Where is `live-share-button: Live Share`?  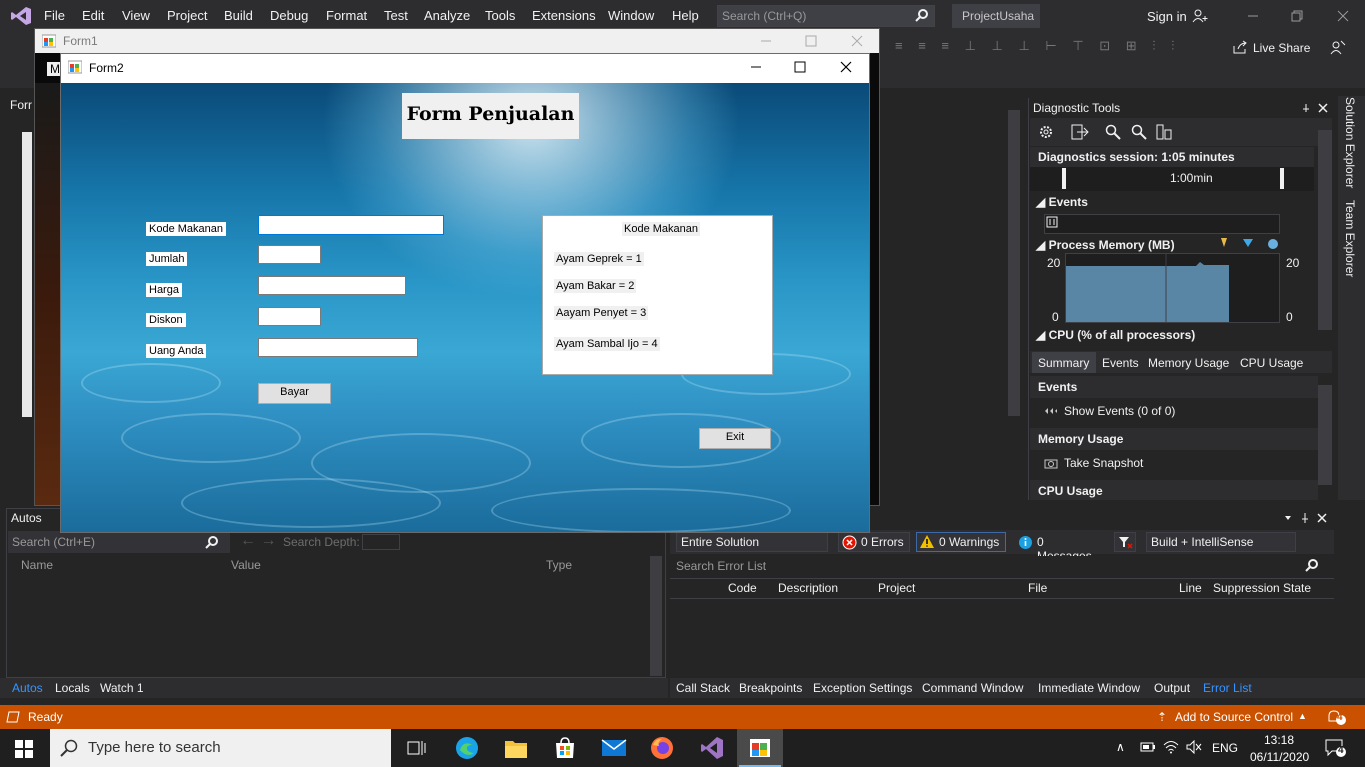
live-share-button: Live Share is located at coordinates (1281, 48).